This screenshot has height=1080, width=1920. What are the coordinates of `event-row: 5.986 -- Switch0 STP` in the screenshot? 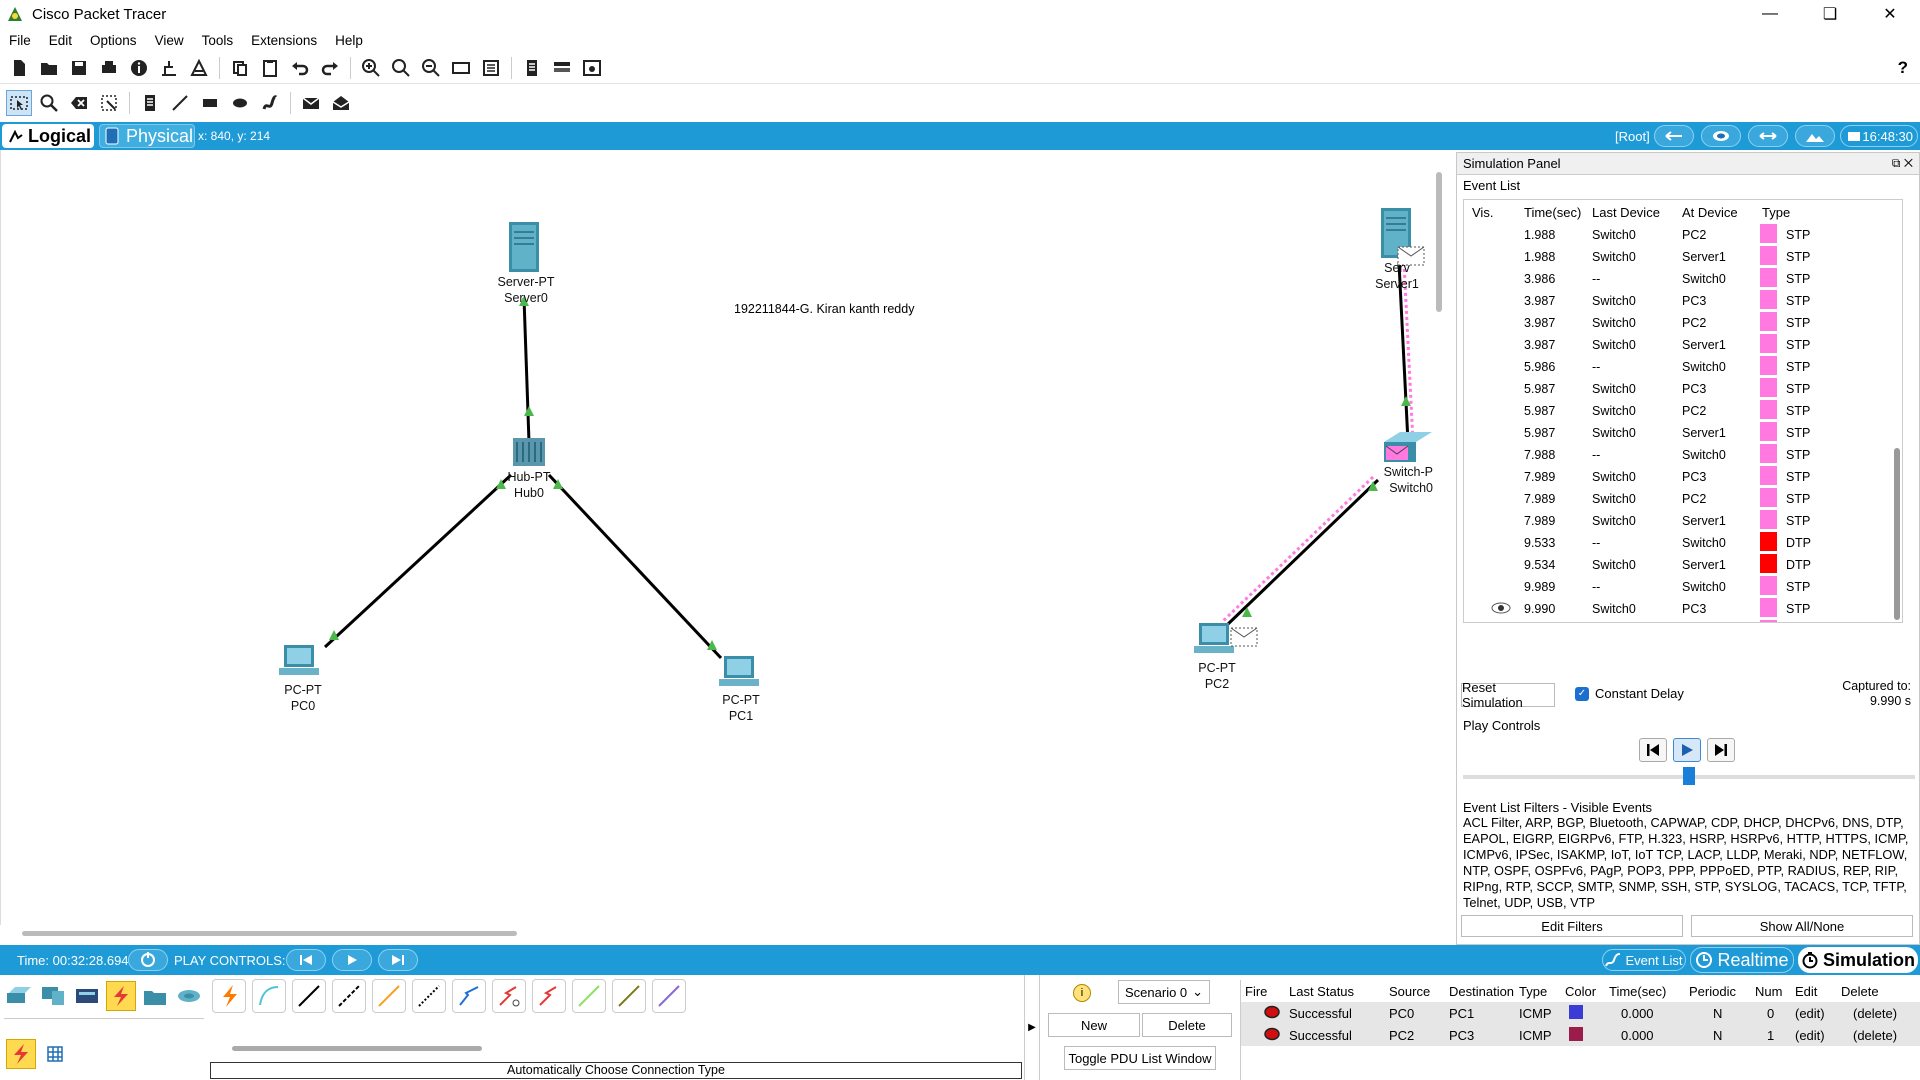 It's located at (1683, 367).